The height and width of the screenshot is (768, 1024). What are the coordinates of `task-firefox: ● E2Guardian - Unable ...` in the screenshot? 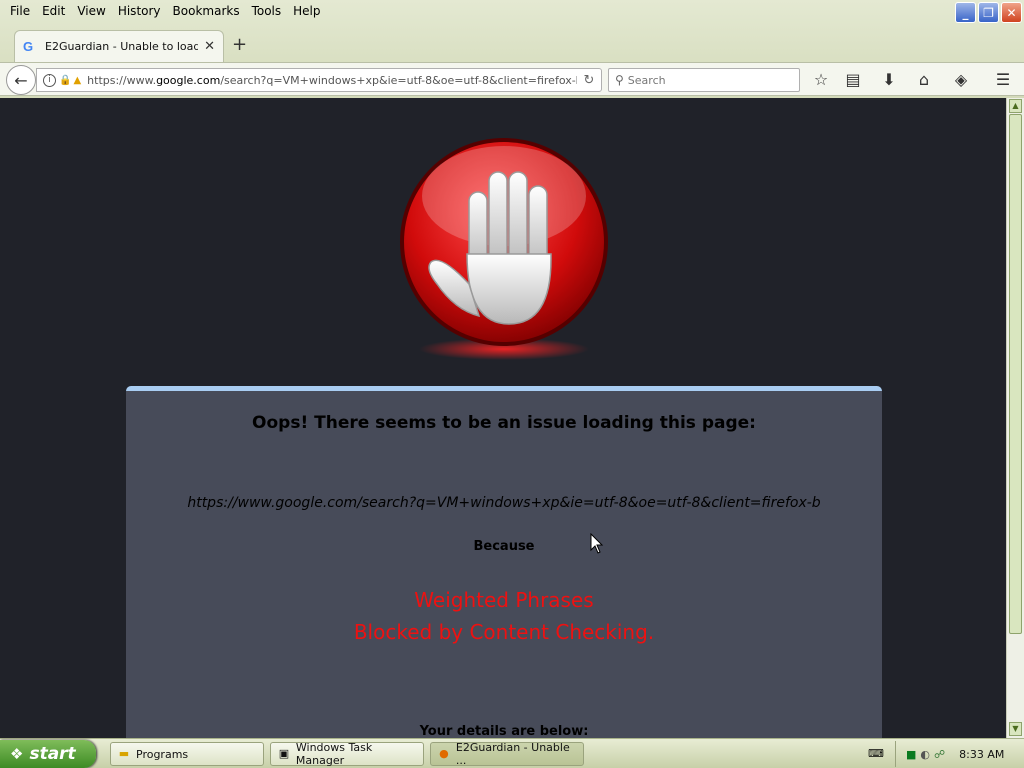 It's located at (507, 754).